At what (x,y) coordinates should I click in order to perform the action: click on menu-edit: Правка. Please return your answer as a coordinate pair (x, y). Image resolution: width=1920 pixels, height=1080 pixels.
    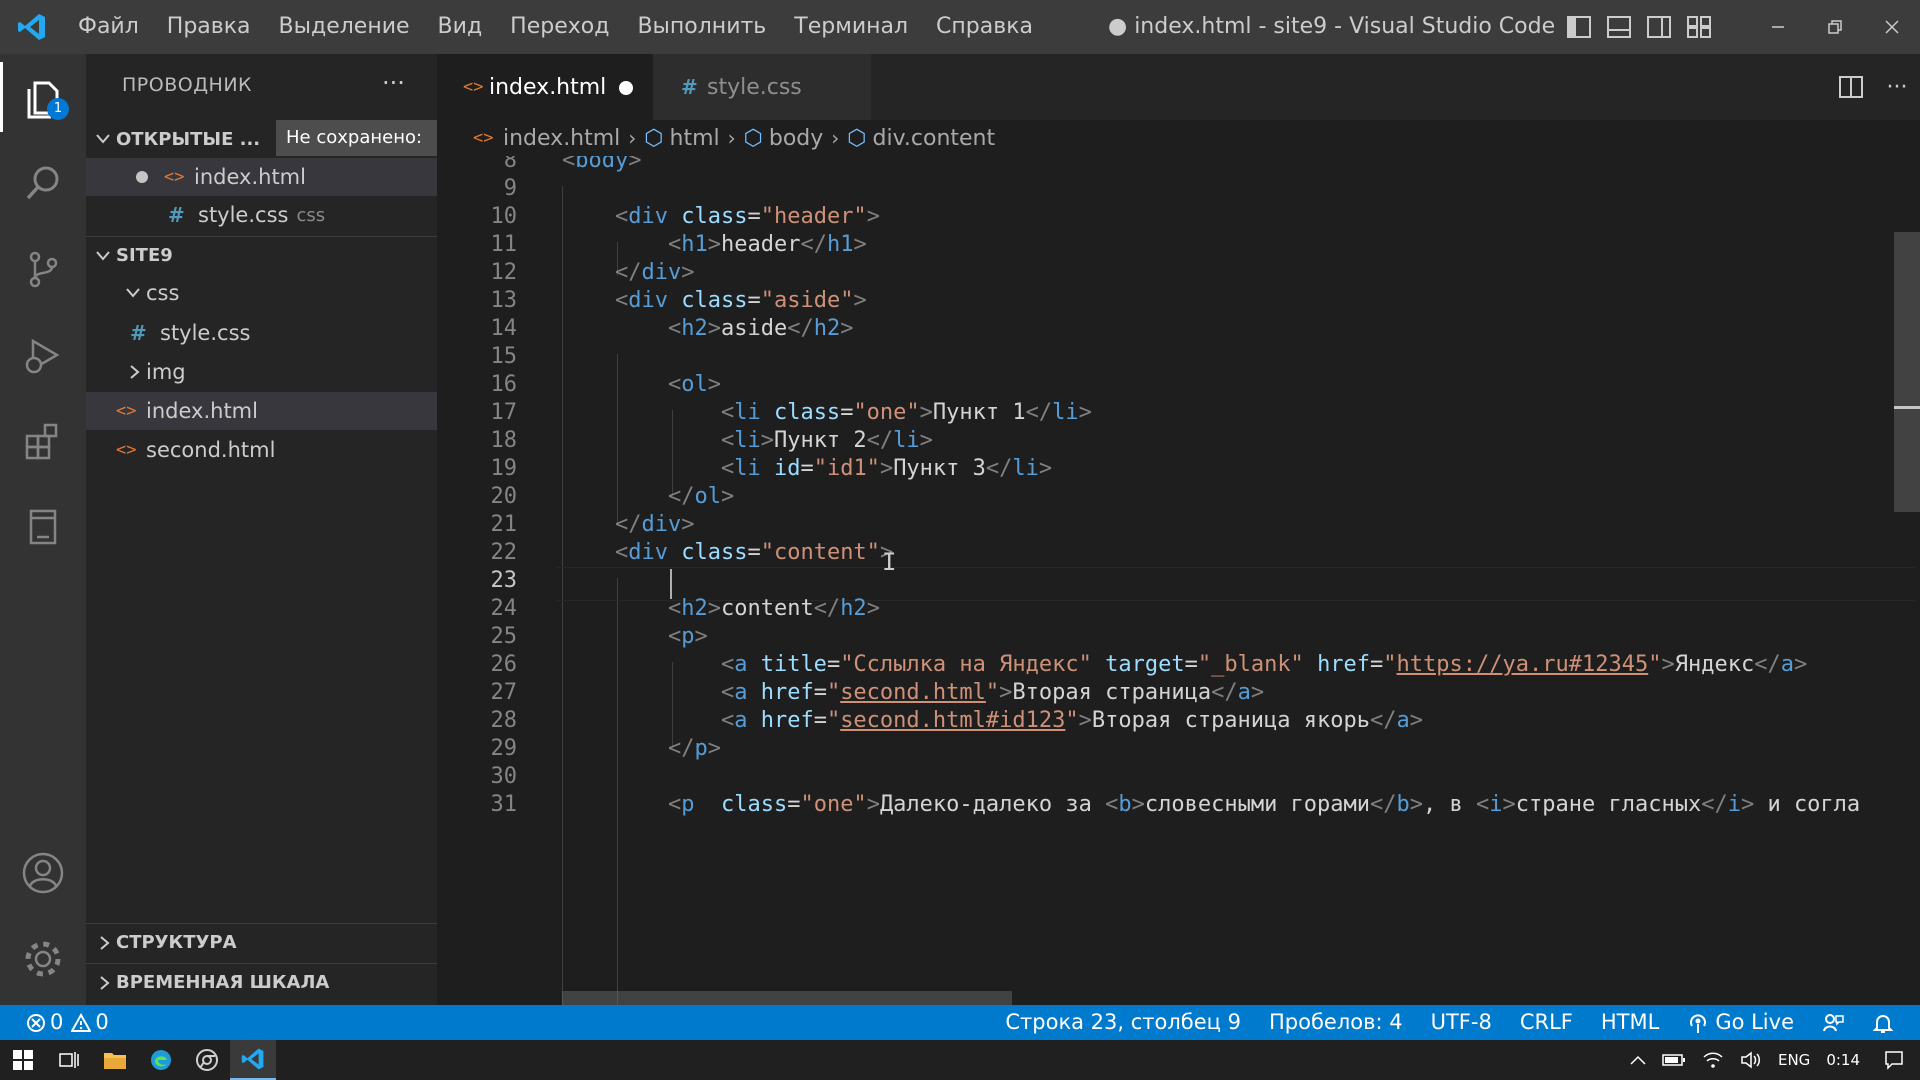
    Looking at the image, I should click on (209, 27).